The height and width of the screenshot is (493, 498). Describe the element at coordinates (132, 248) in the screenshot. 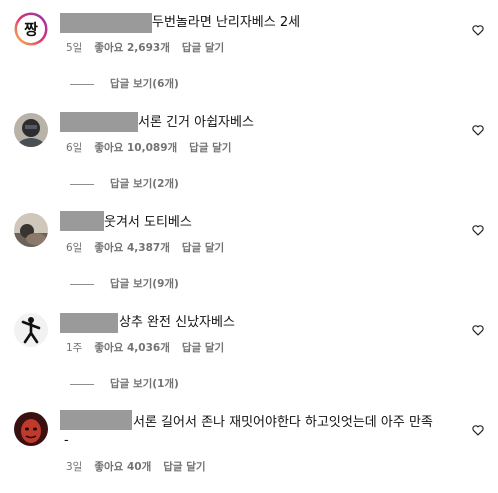

I see `likes-count: 좋아요 4,387개` at that location.